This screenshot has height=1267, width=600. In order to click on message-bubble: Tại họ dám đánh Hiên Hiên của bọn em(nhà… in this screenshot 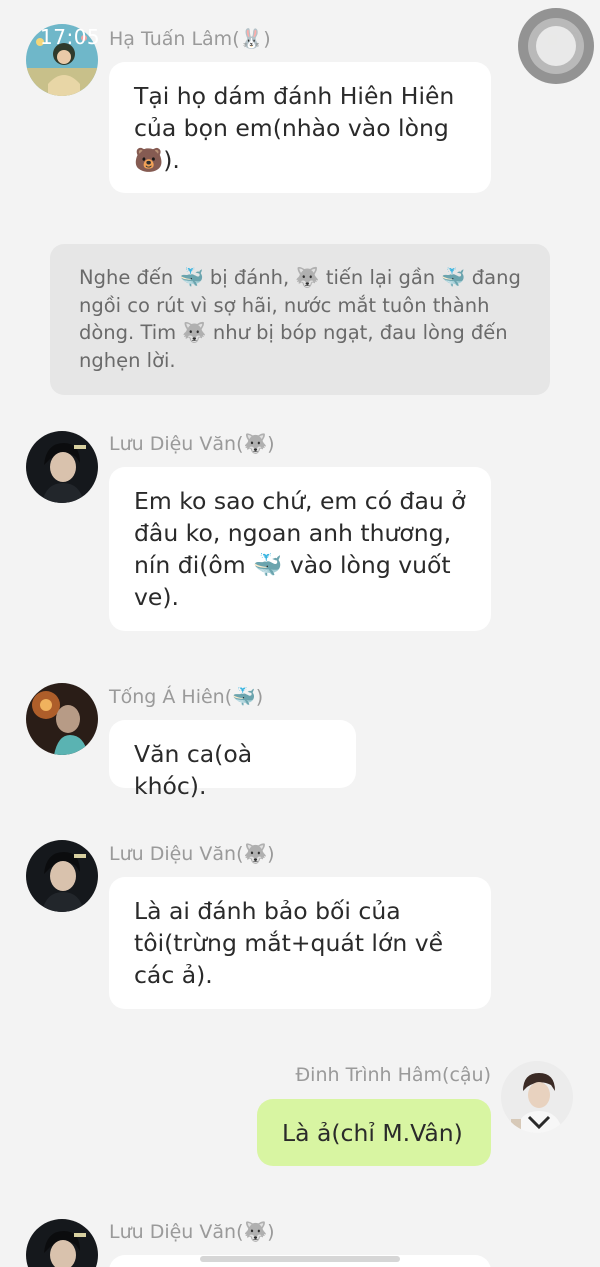, I will do `click(300, 127)`.